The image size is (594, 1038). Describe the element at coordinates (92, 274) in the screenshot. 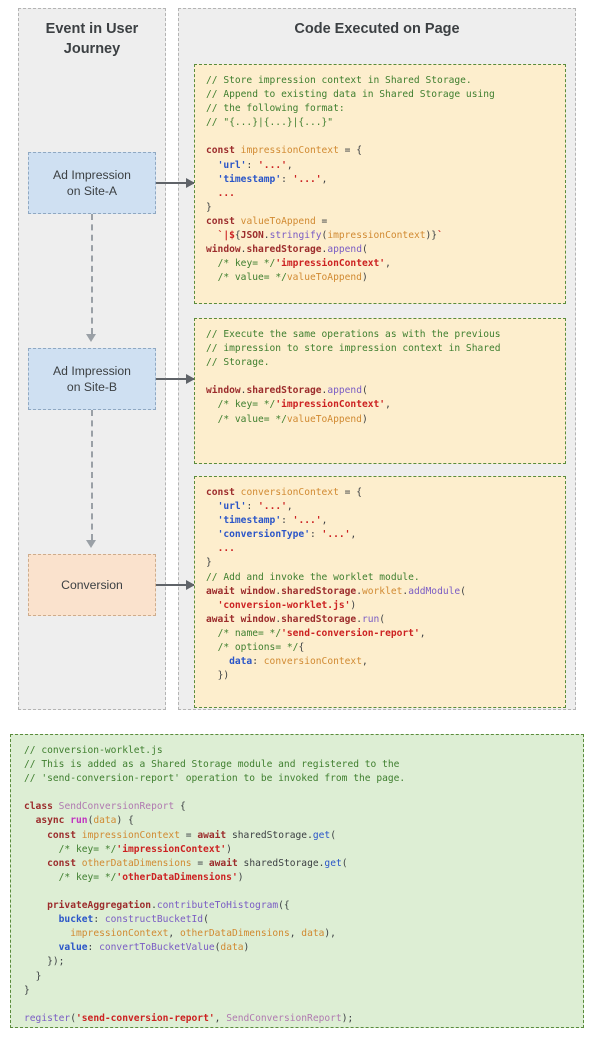

I see `connector-a-to-b-line` at that location.